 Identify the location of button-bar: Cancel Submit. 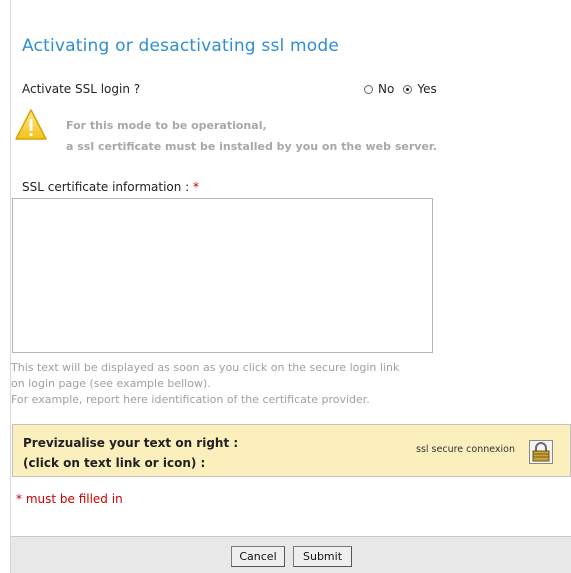
(291, 554).